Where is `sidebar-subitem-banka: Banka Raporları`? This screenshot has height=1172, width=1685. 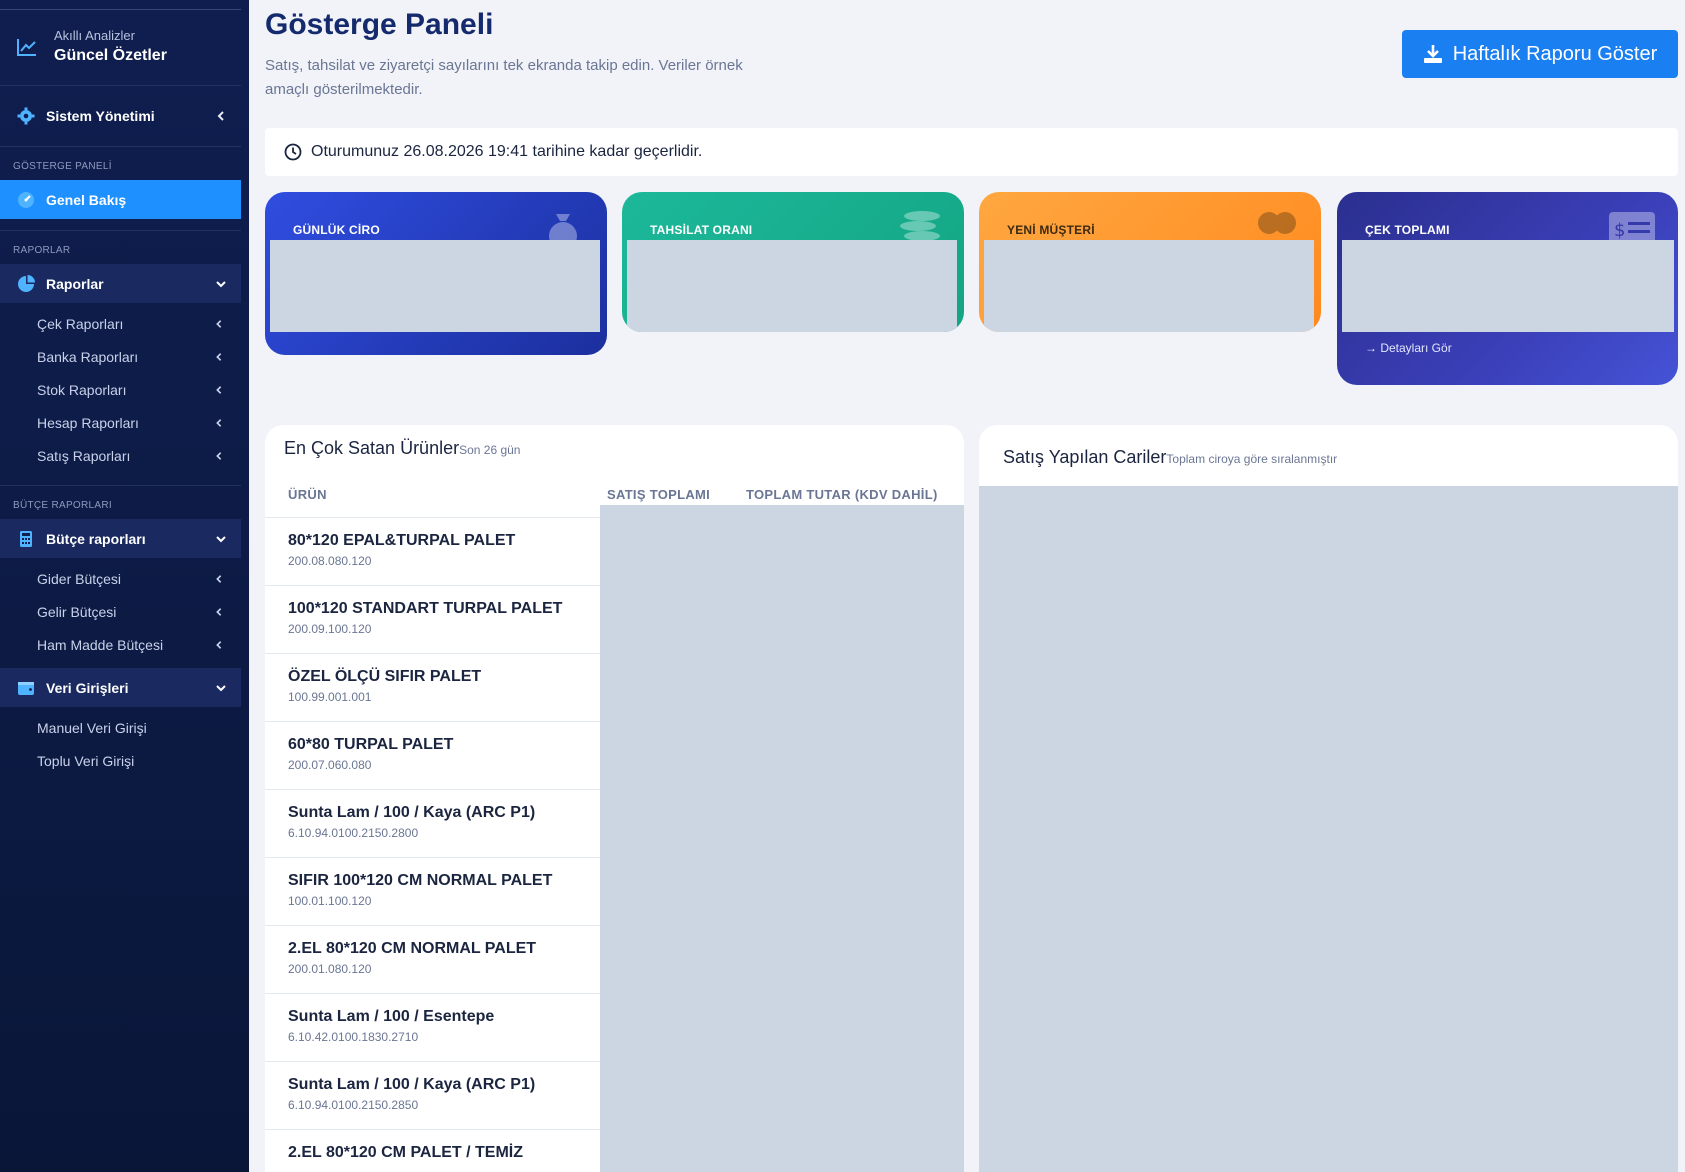 sidebar-subitem-banka: Banka Raporları is located at coordinates (120, 357).